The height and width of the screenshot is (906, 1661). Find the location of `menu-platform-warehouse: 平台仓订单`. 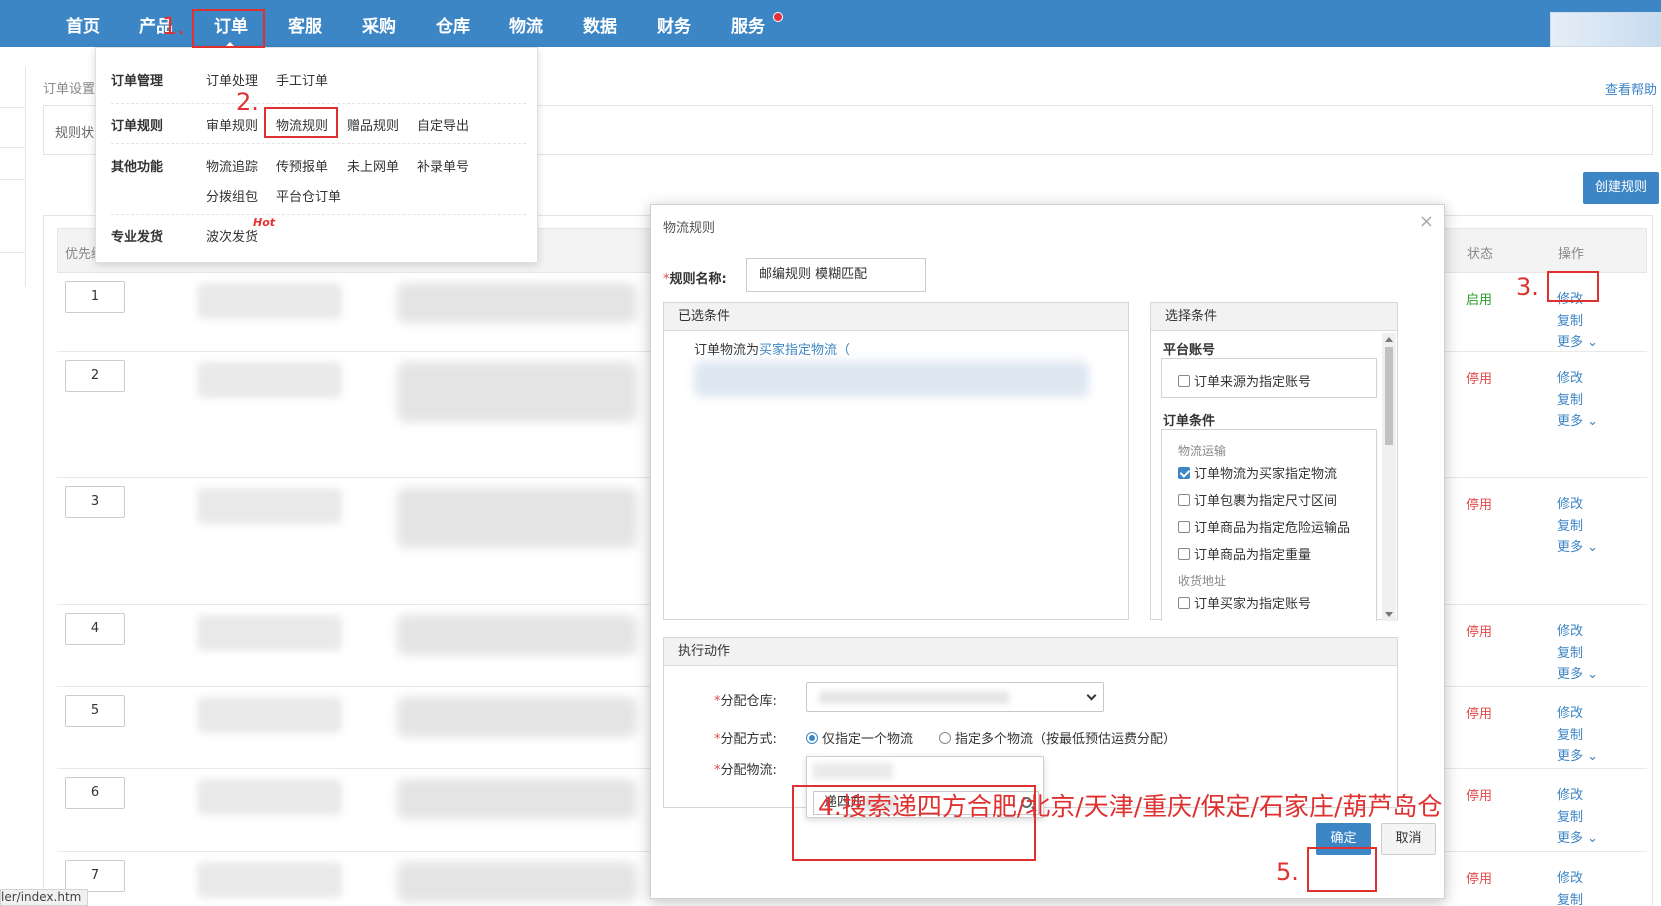

menu-platform-warehouse: 平台仓订单 is located at coordinates (308, 195).